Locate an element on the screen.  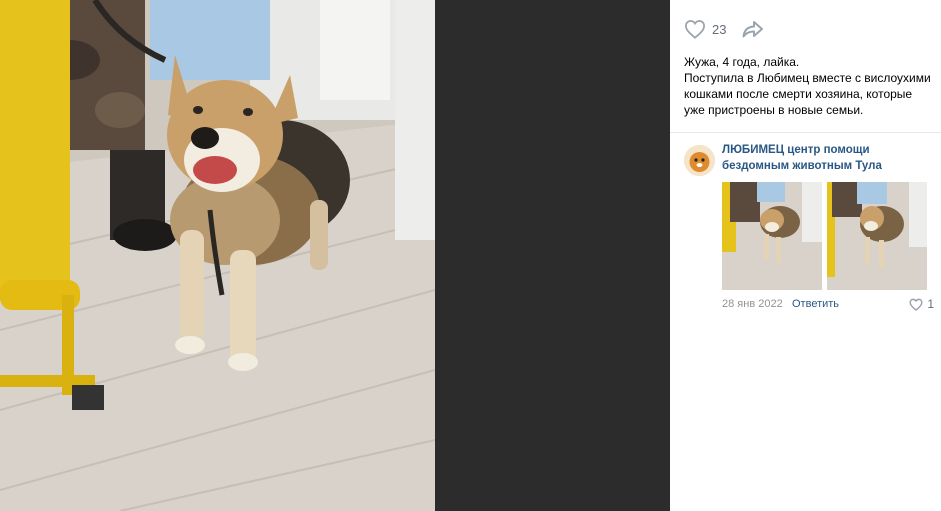
share-arrow-icon is located at coordinates (753, 29).